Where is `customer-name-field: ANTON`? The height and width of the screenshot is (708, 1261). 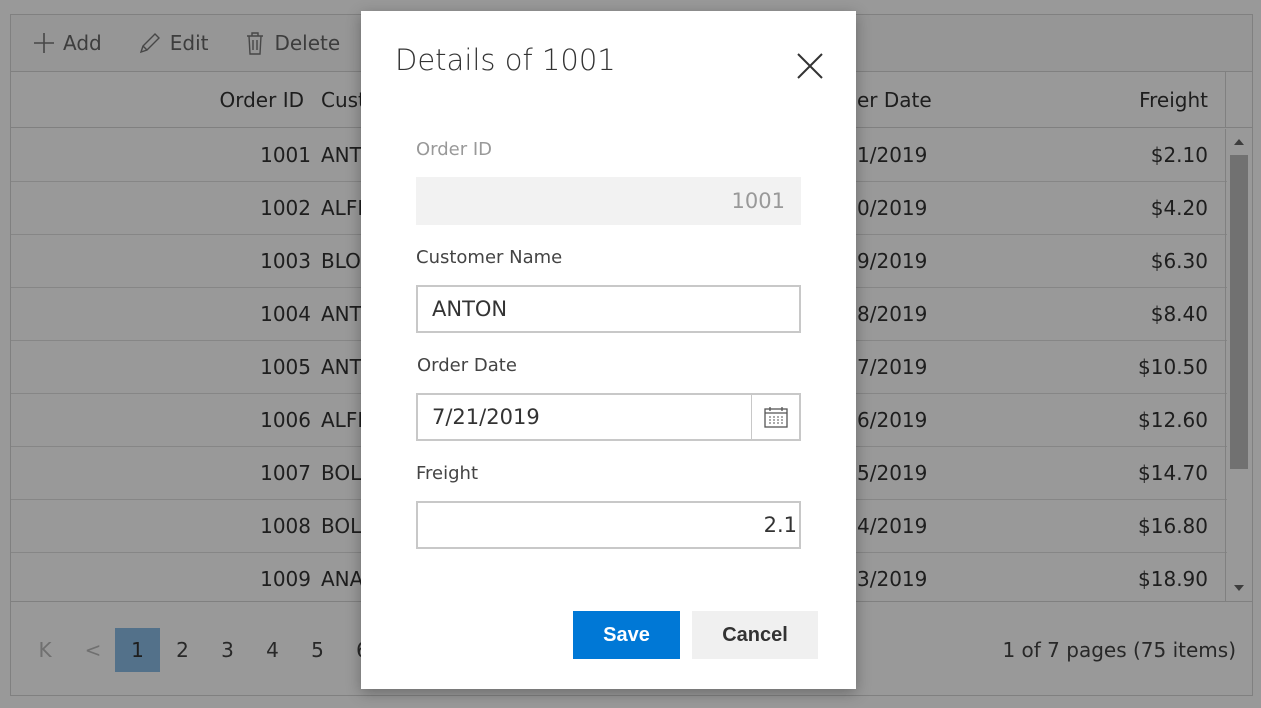
customer-name-field: ANTON is located at coordinates (608, 309).